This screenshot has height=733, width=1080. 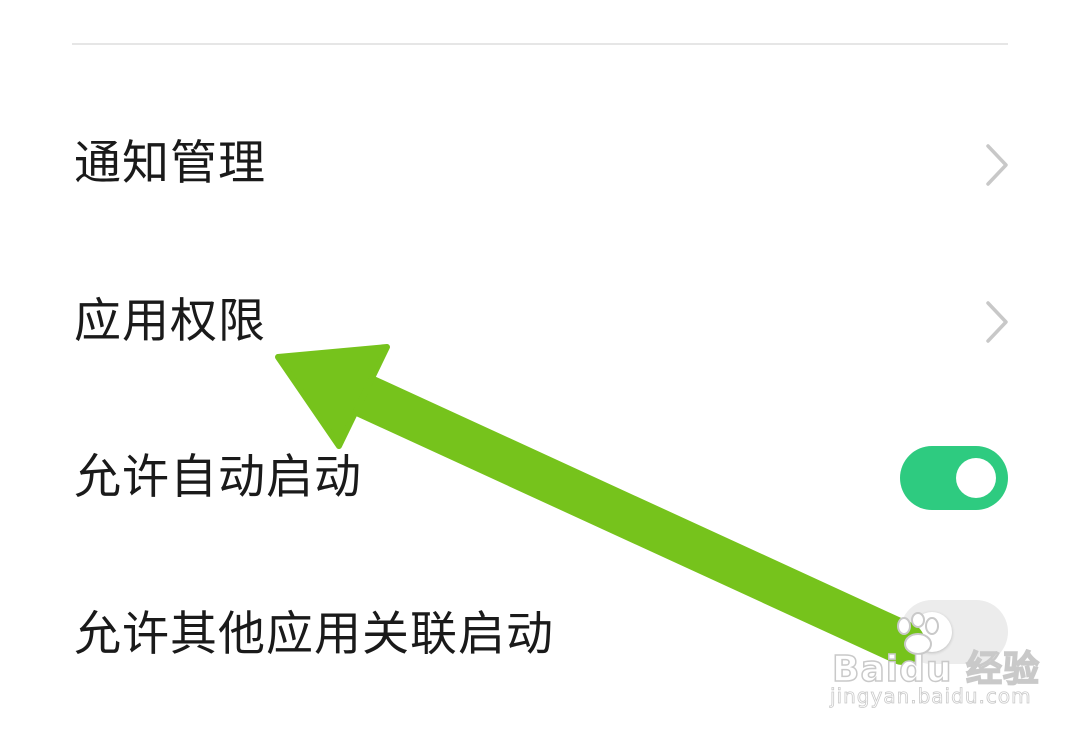 What do you see at coordinates (976, 478) in the screenshot?
I see `toggle-knob` at bounding box center [976, 478].